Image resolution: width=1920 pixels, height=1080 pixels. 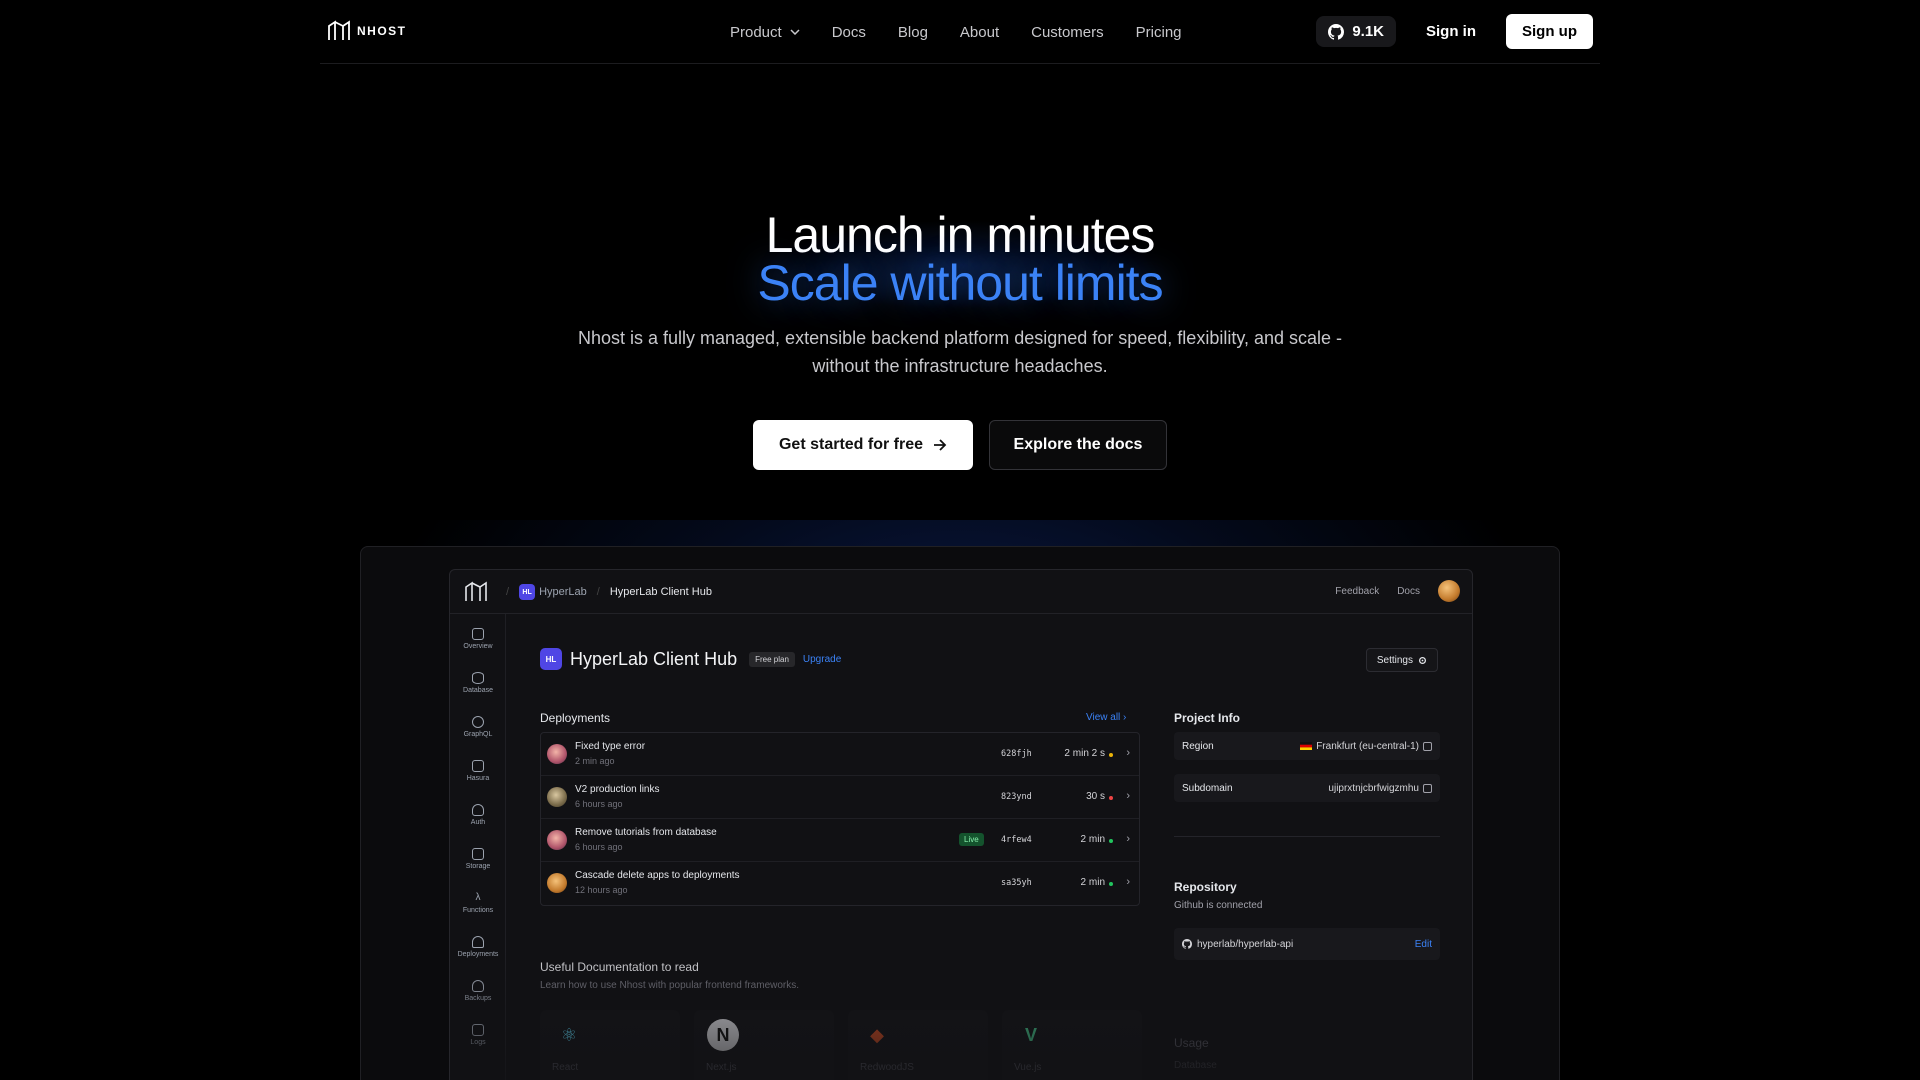 I want to click on sign-up-button: Sign up, so click(x=1549, y=31).